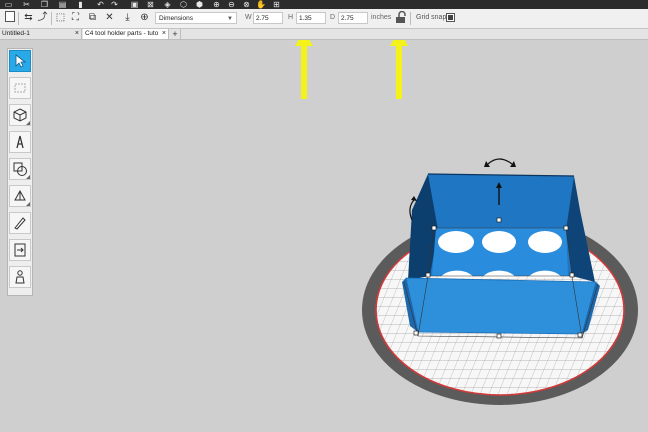 This screenshot has height=432, width=648. I want to click on flip-icon: ⇆, so click(28, 18).